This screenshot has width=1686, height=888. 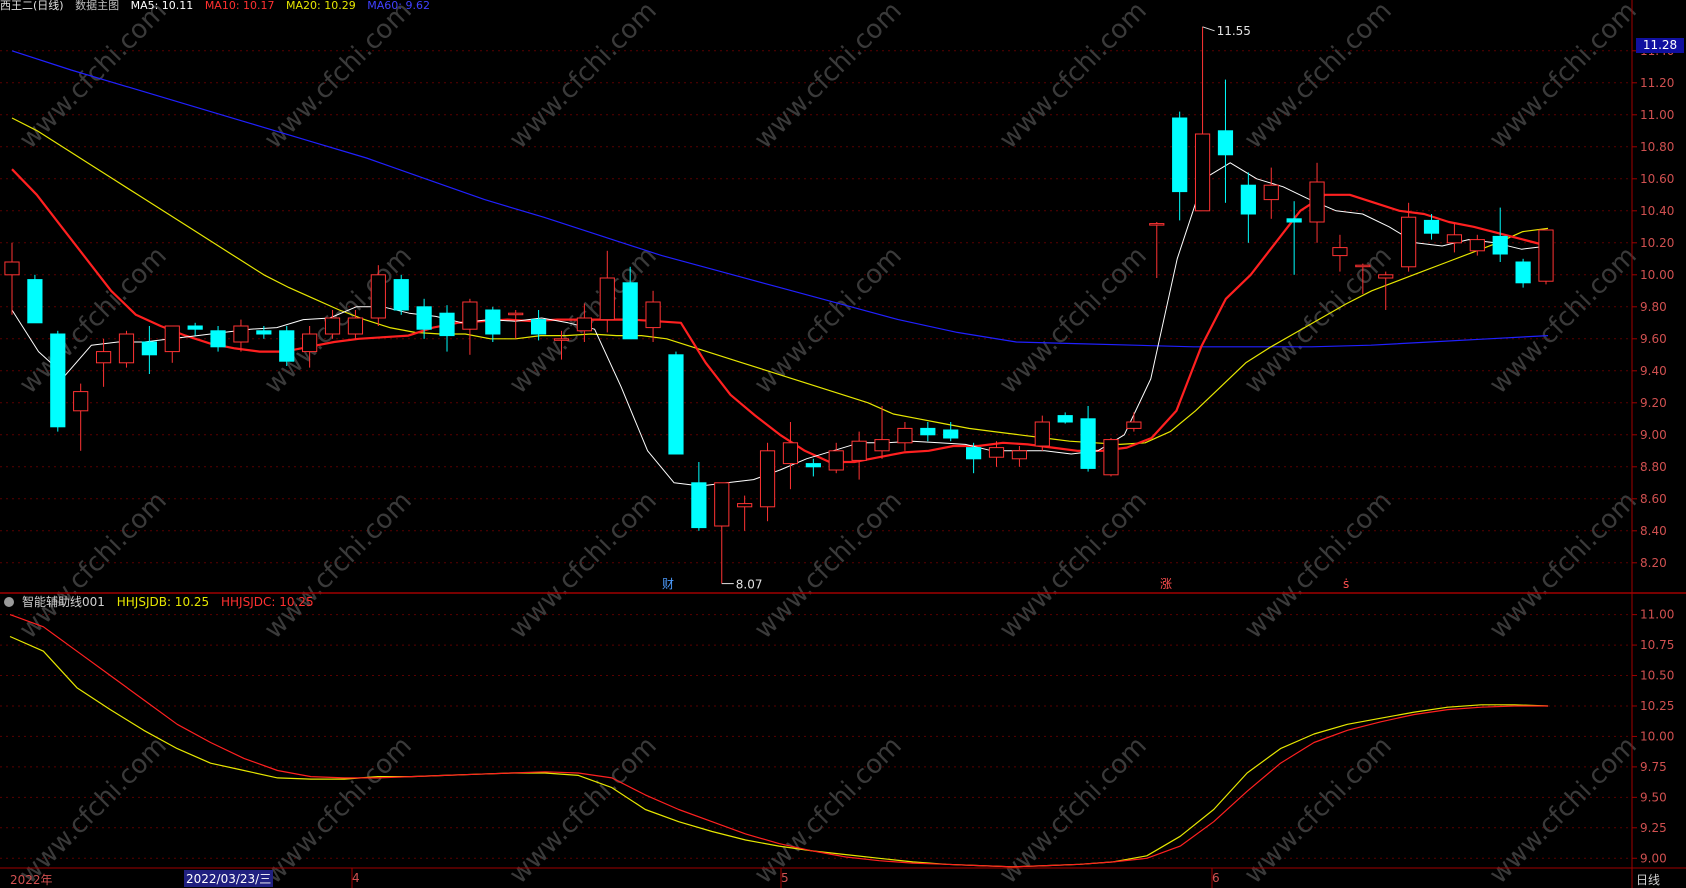 I want to click on low-price-label: 8.07, so click(x=749, y=585).